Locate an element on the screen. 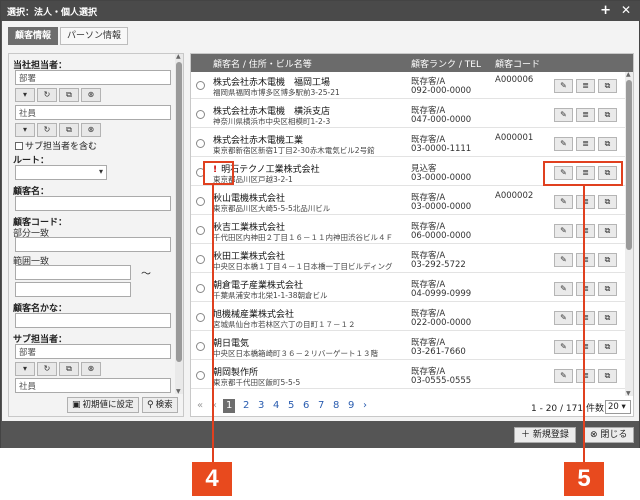  checkbox-box is located at coordinates (19, 146).